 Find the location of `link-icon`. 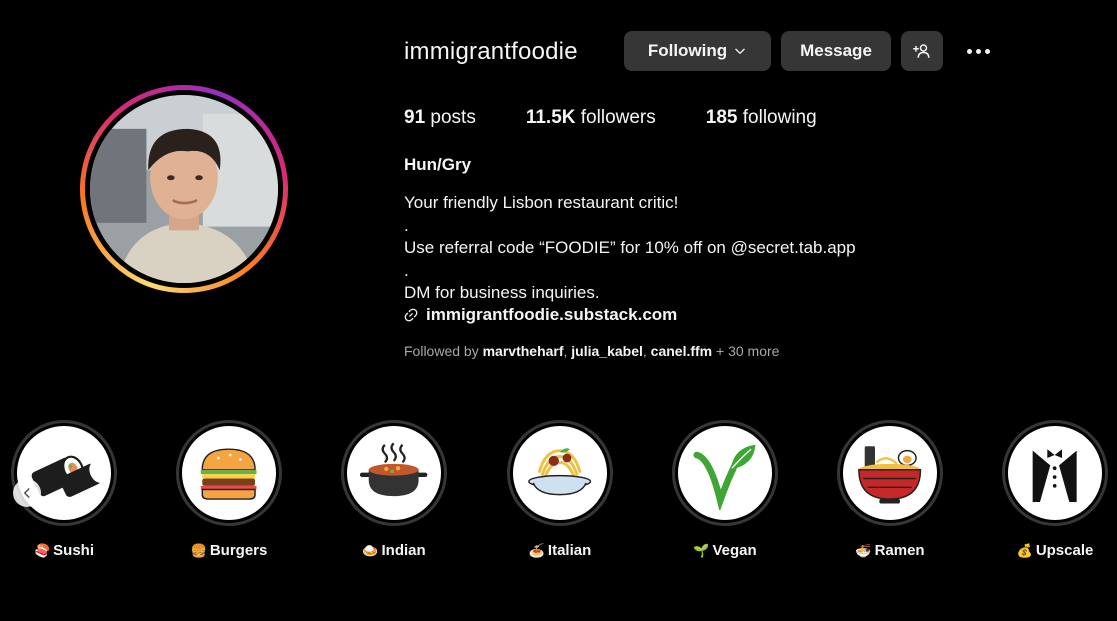

link-icon is located at coordinates (411, 315).